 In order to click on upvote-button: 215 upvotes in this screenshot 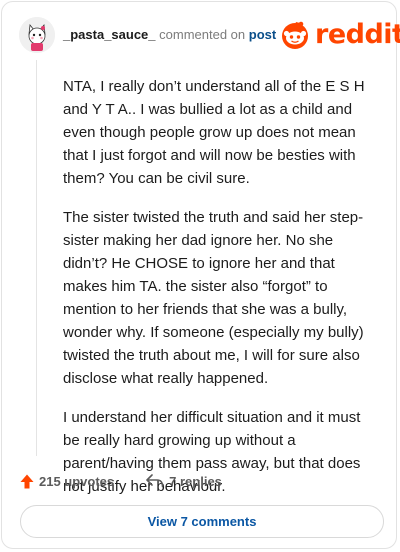, I will do `click(67, 481)`.